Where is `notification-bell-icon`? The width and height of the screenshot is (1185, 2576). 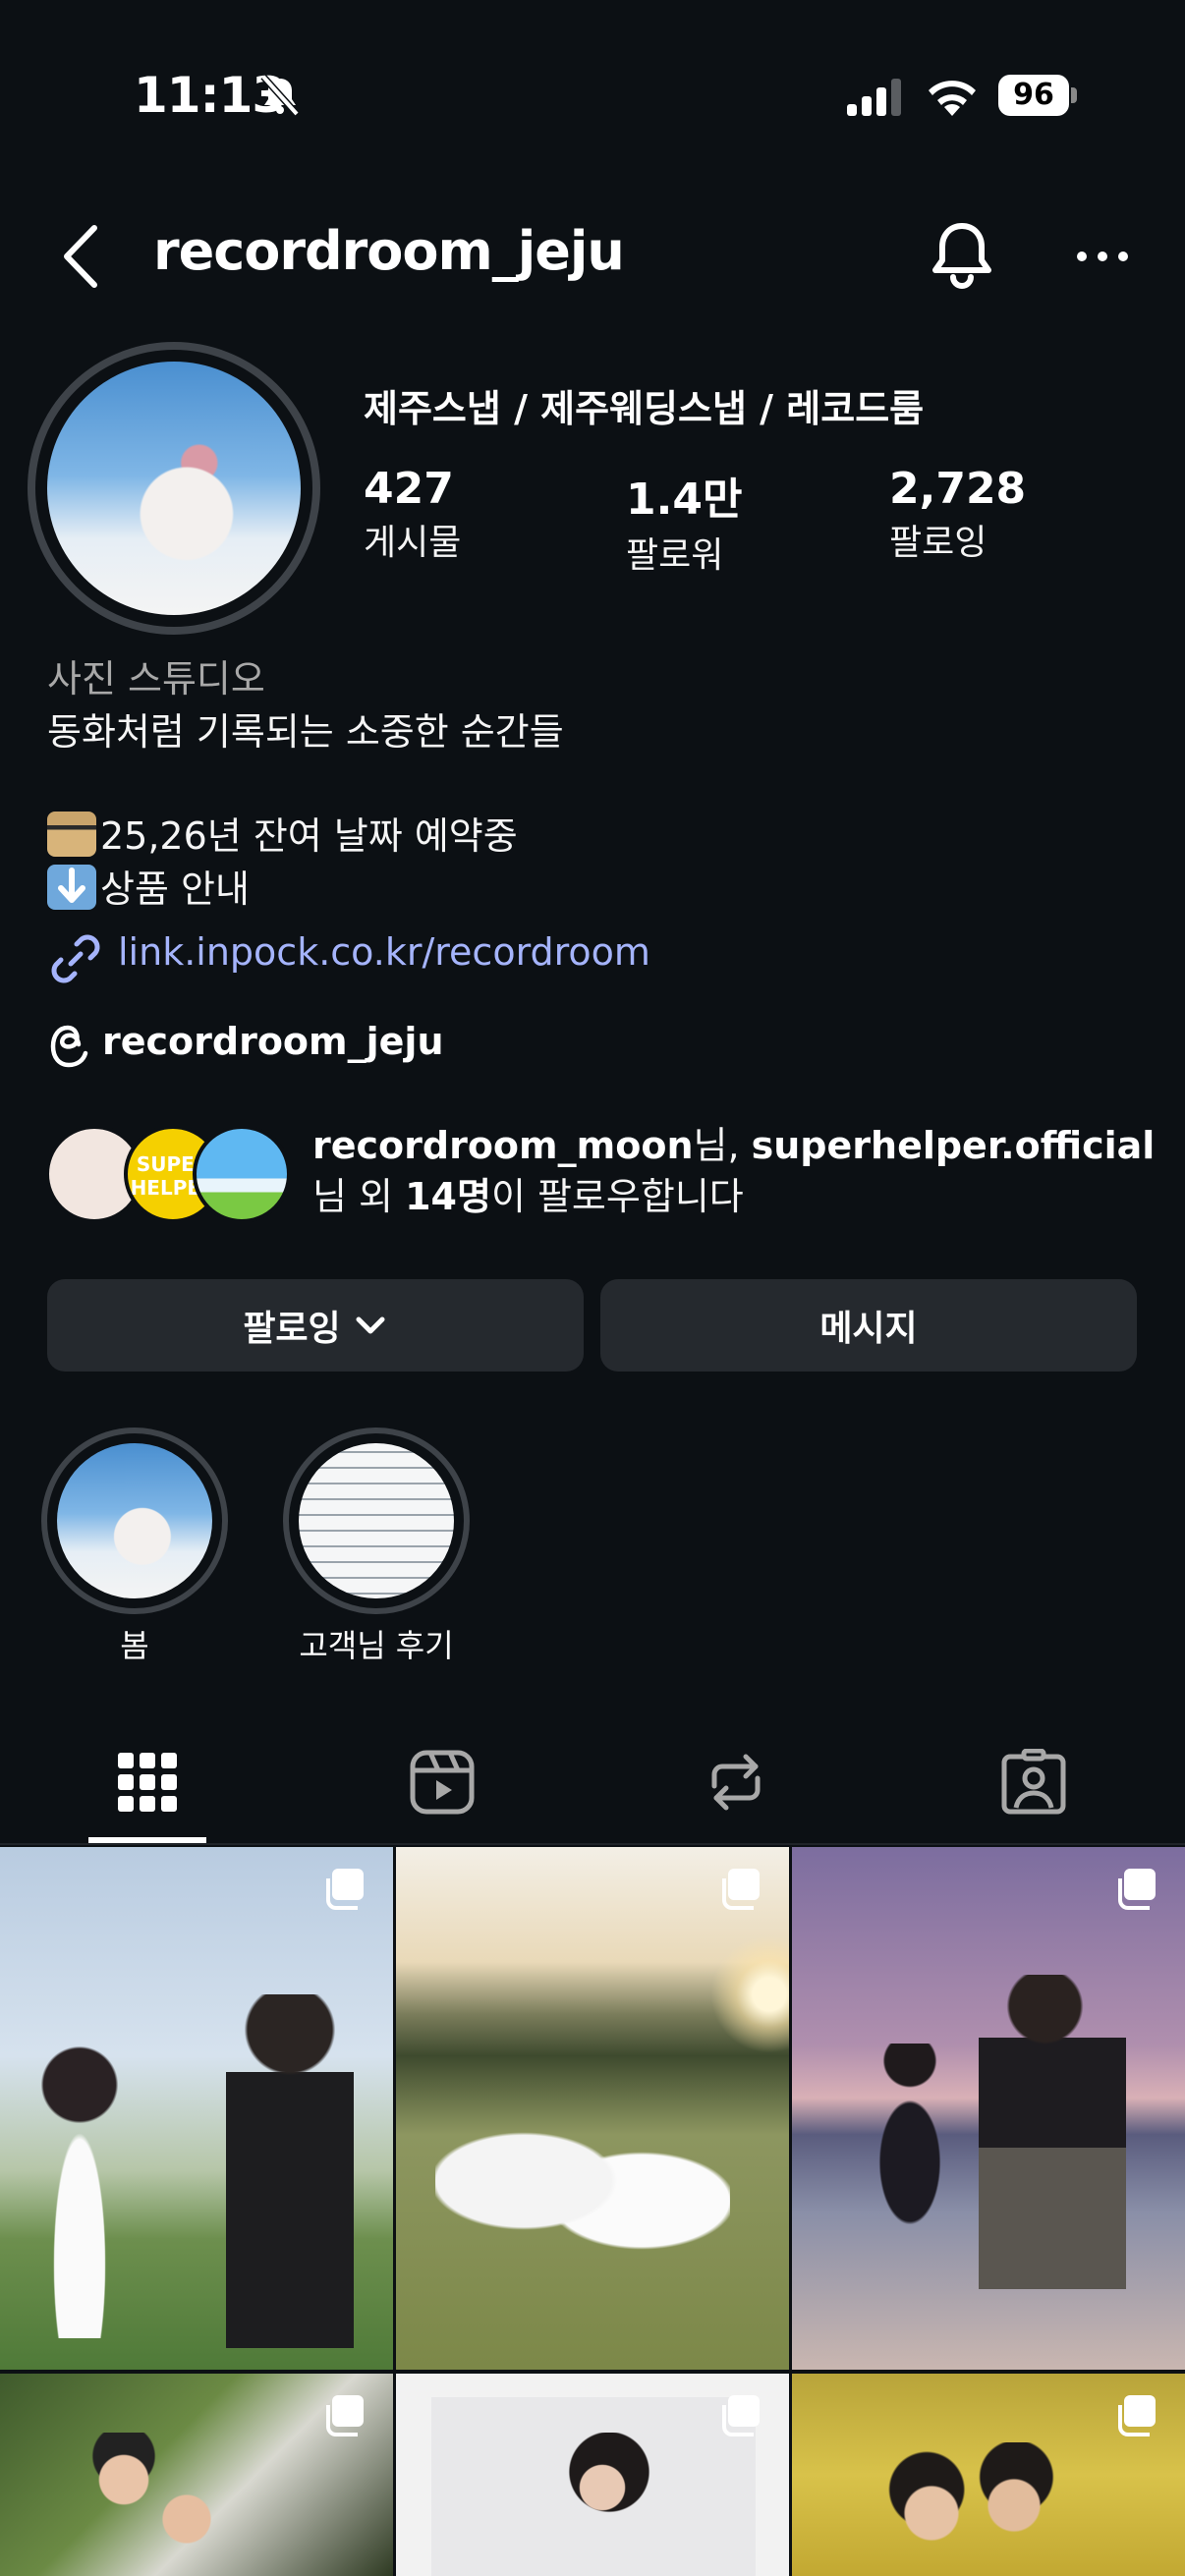 notification-bell-icon is located at coordinates (962, 255).